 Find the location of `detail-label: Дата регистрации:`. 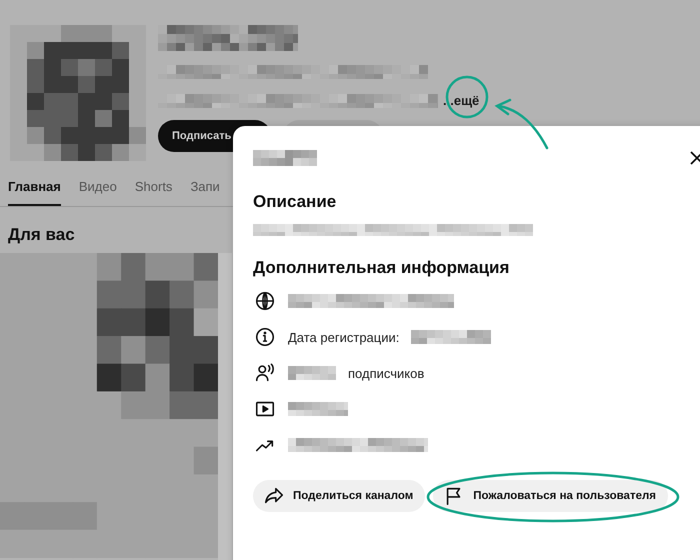

detail-label: Дата регистрации: is located at coordinates (344, 337).